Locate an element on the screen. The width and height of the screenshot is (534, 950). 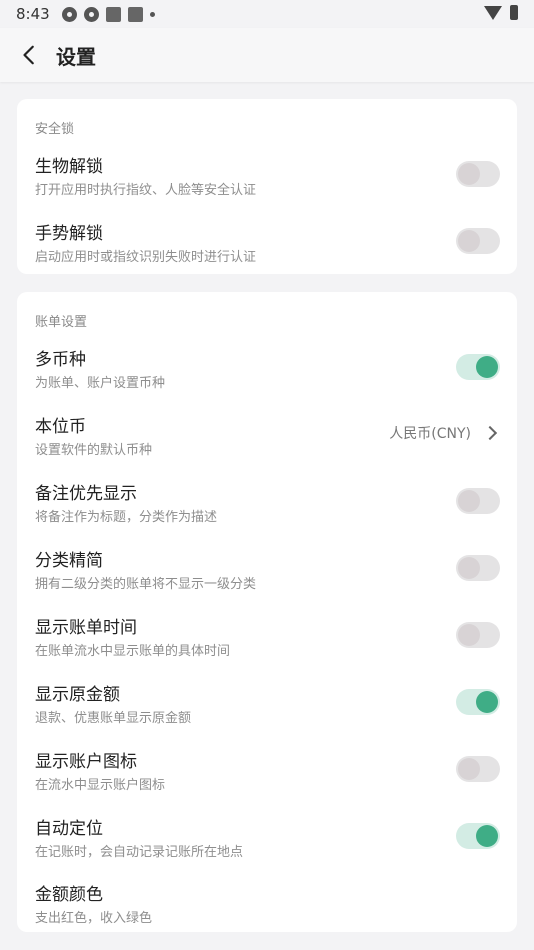
currency-value: 人民币(CNY) is located at coordinates (430, 434).